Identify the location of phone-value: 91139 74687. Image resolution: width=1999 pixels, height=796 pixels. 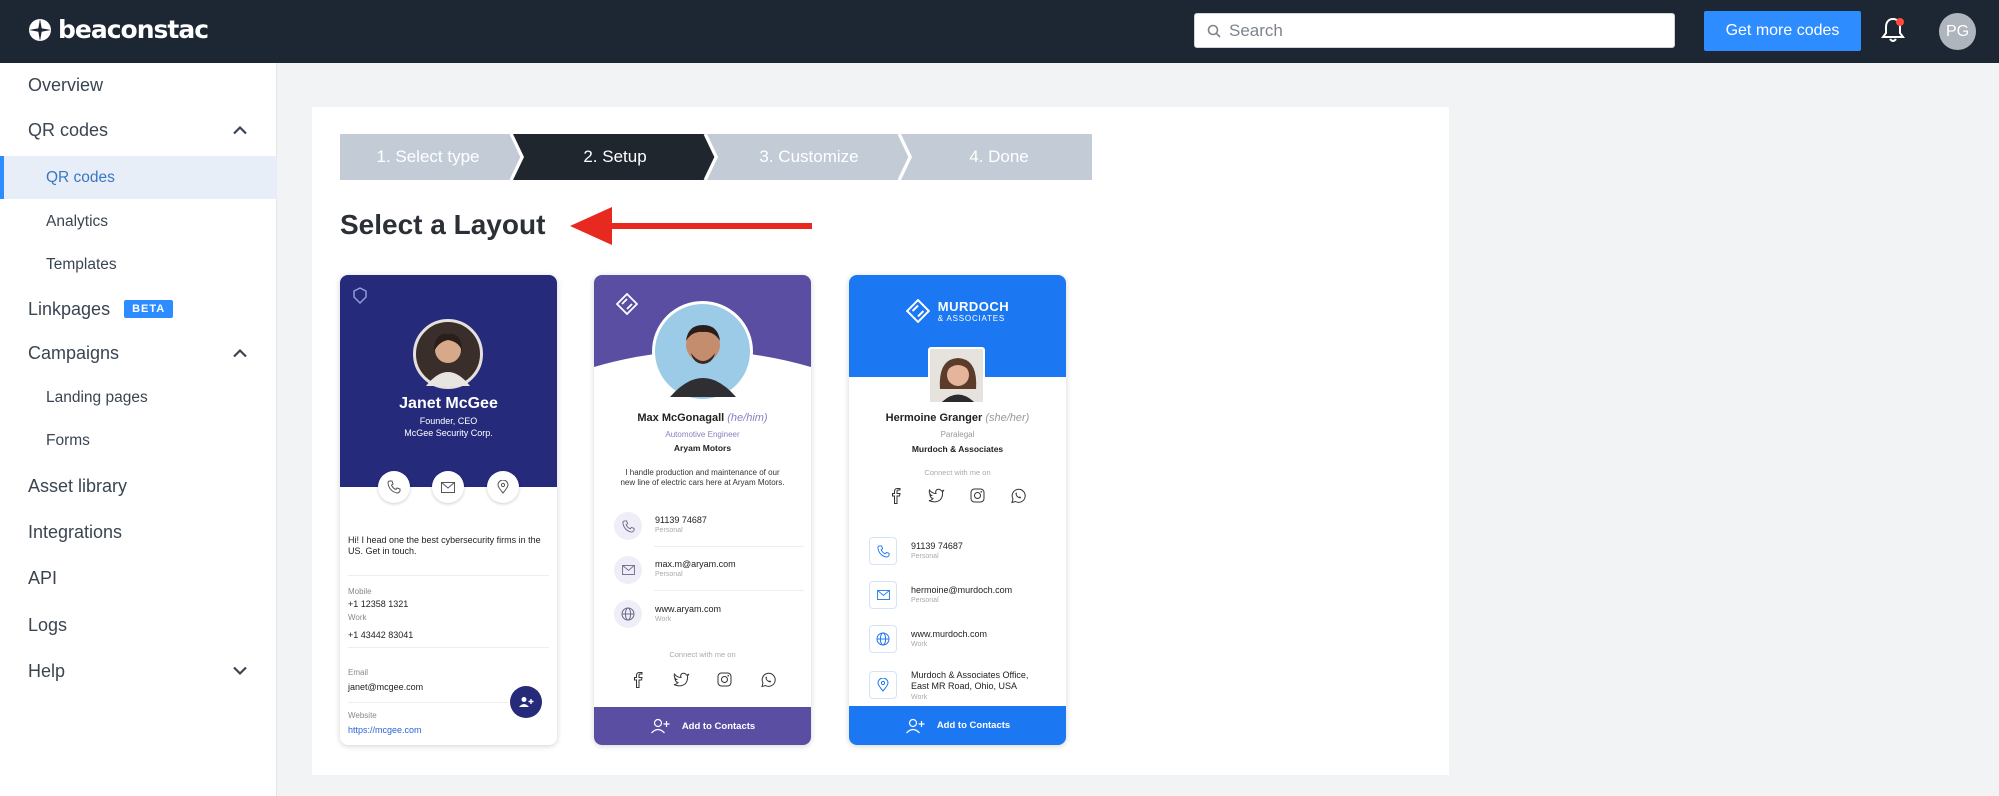
(681, 520).